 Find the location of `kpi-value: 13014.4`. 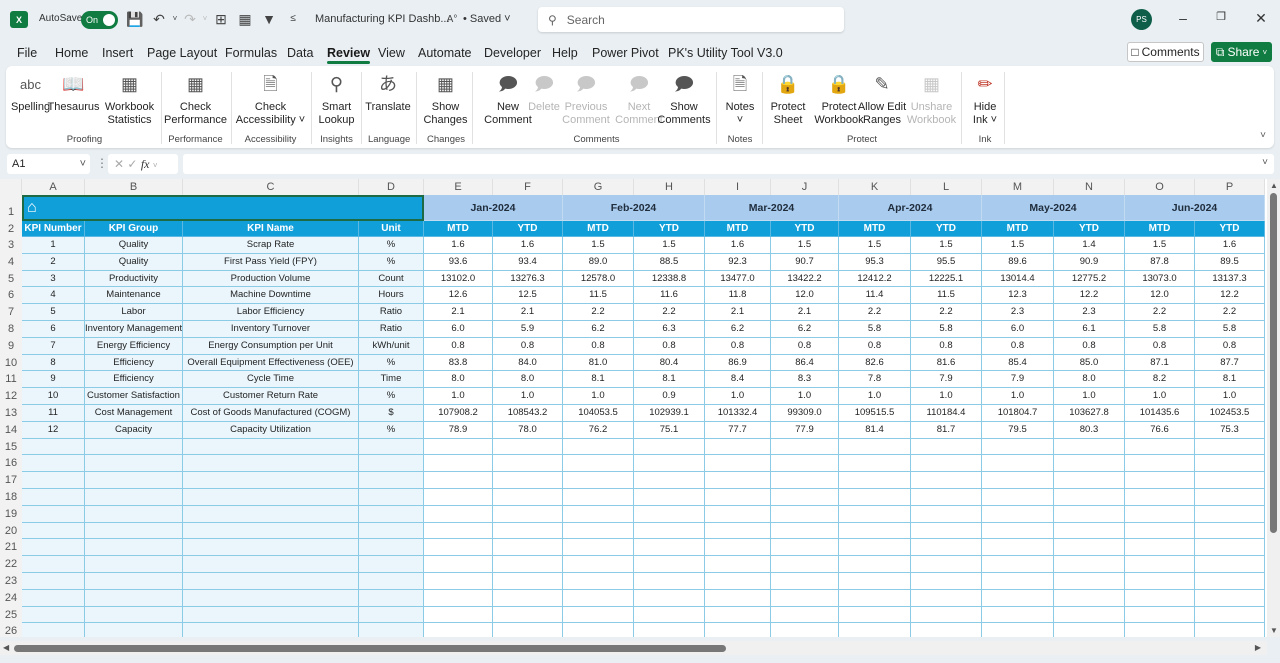

kpi-value: 13014.4 is located at coordinates (1018, 279).